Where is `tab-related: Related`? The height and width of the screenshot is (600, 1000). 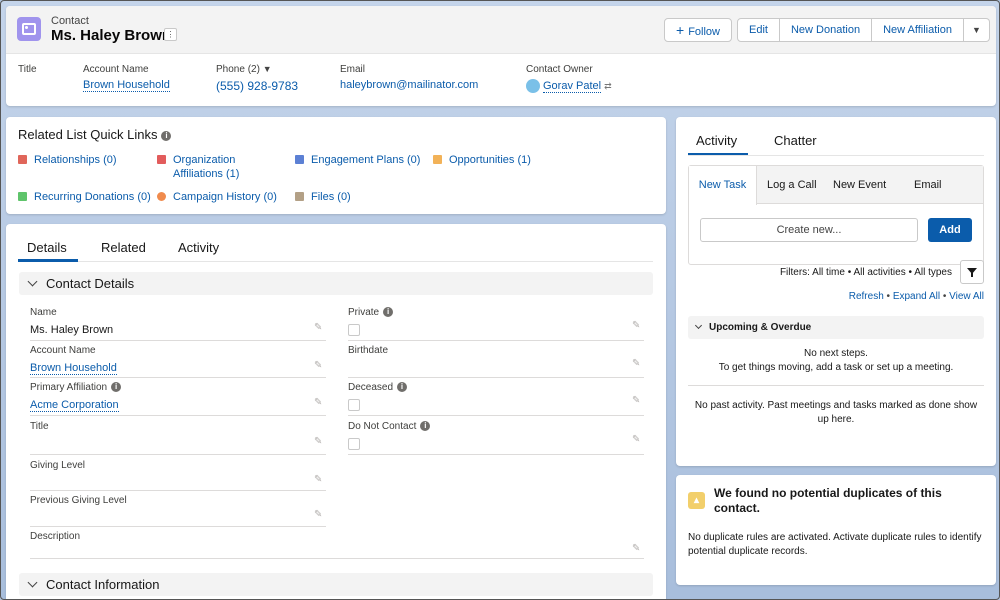
tab-related: Related is located at coordinates (123, 247).